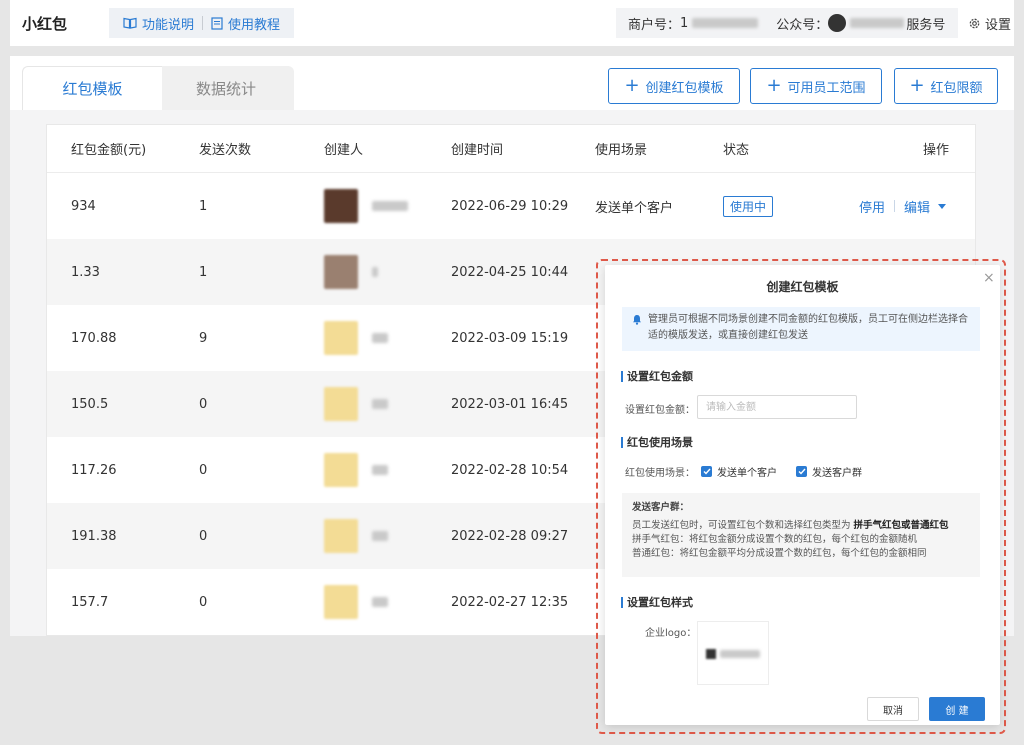 The image size is (1024, 745). Describe the element at coordinates (660, 473) in the screenshot. I see `scene-label: 红包使用场景：` at that location.